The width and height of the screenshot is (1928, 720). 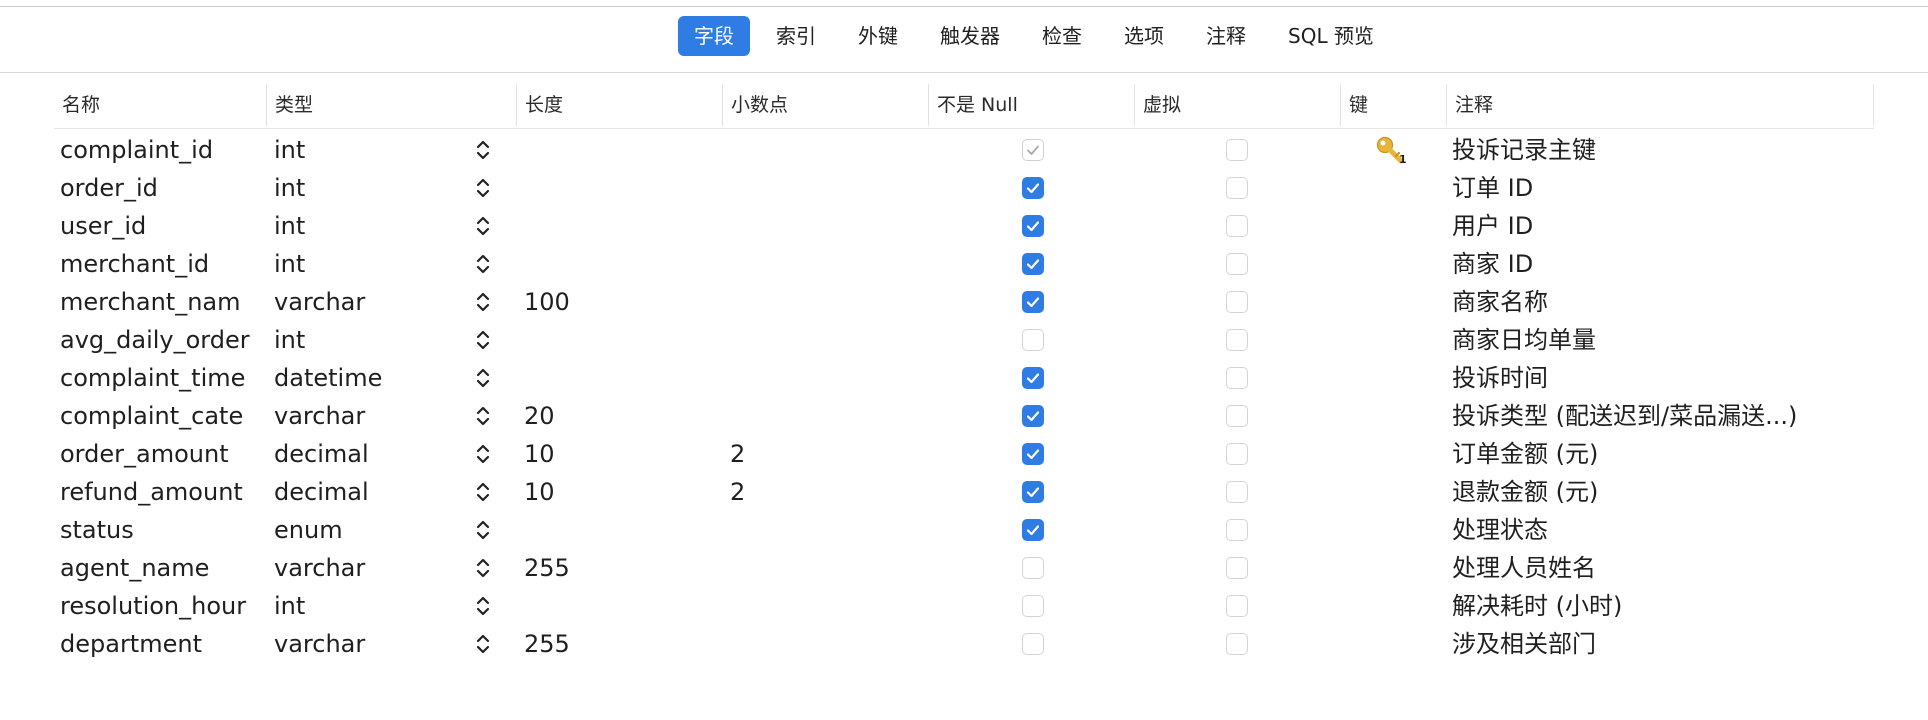 What do you see at coordinates (1672, 188) in the screenshot?
I see `field-comment-cell: 订单 ID` at bounding box center [1672, 188].